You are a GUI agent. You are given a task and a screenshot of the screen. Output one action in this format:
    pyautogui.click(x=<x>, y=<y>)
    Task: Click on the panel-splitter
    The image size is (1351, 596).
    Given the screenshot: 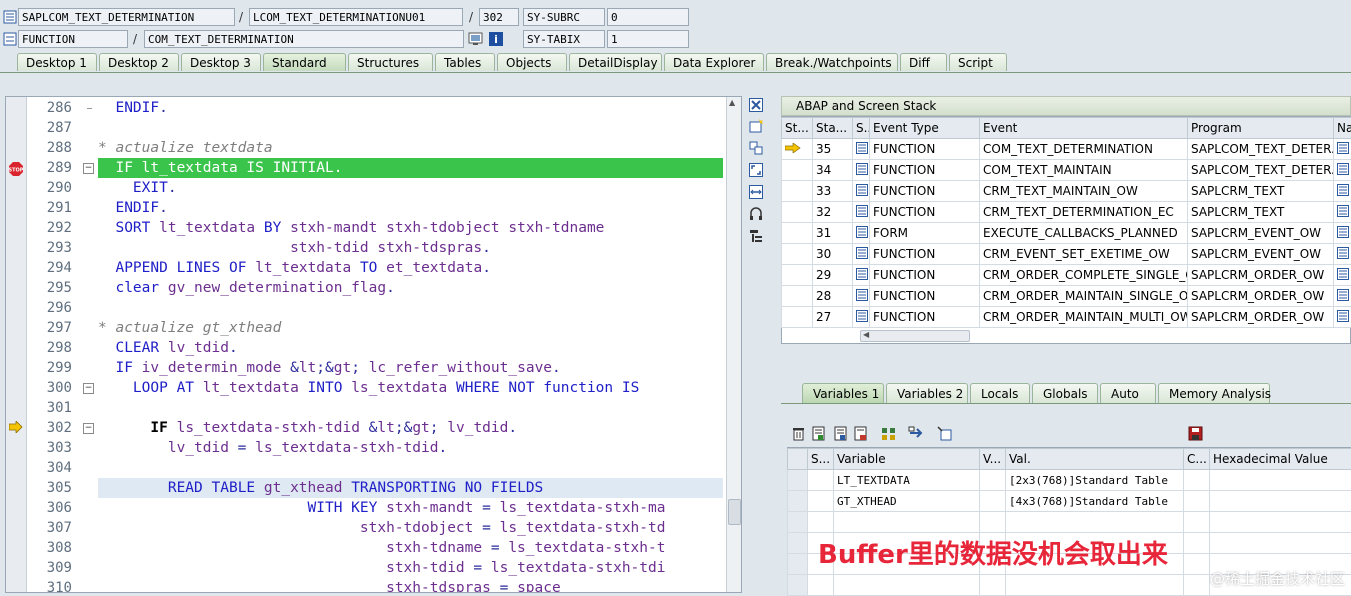 What is the action you would take?
    pyautogui.click(x=1066, y=361)
    